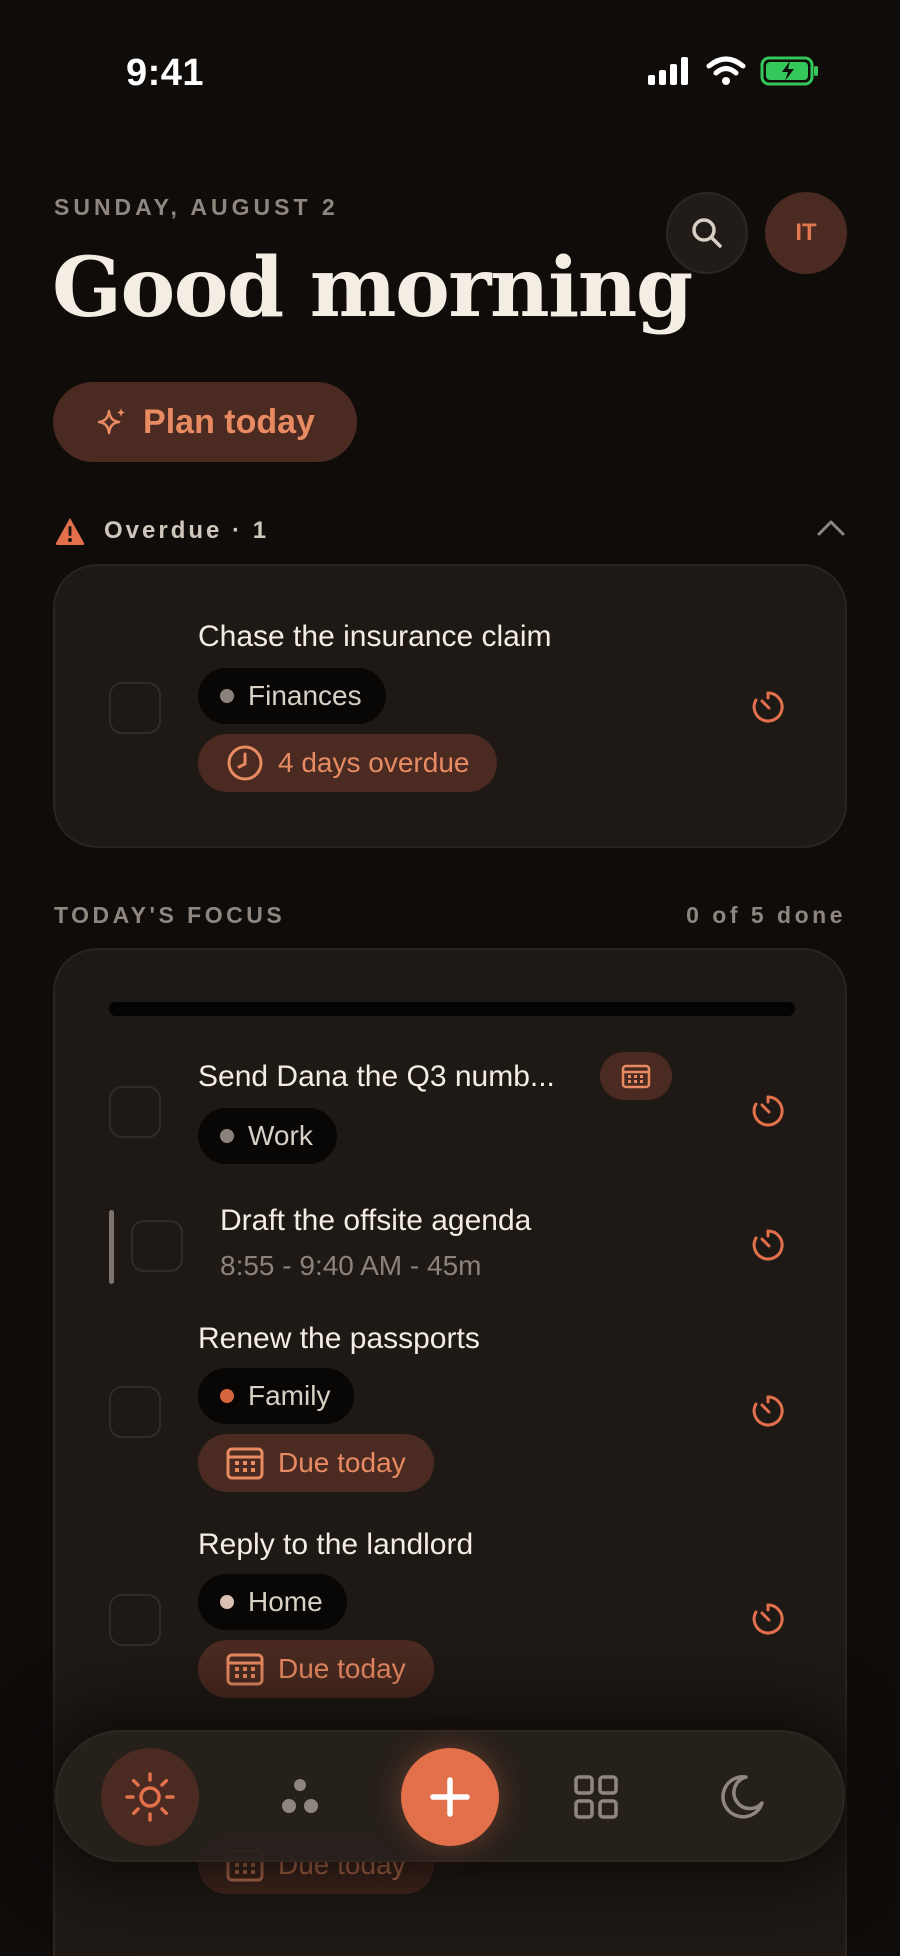 Image resolution: width=900 pixels, height=1956 pixels. What do you see at coordinates (187, 530) in the screenshot?
I see `overdue-label: Overdue · 1` at bounding box center [187, 530].